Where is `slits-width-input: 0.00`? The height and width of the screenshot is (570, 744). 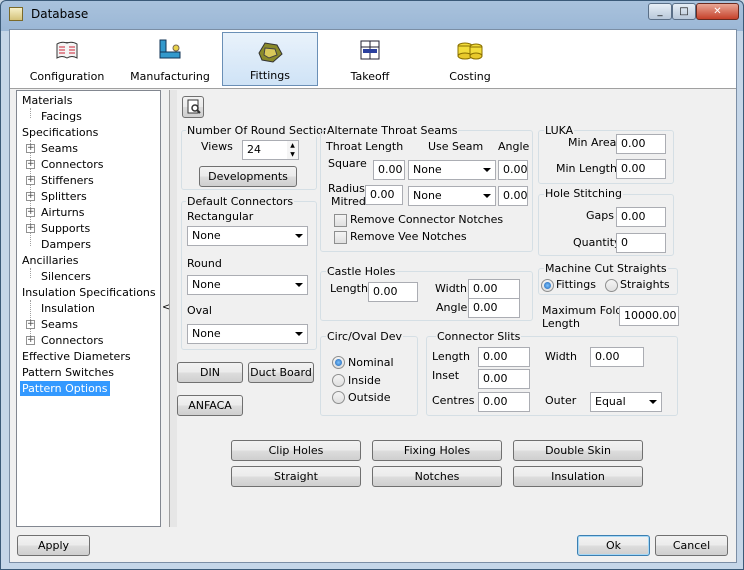 slits-width-input: 0.00 is located at coordinates (617, 357).